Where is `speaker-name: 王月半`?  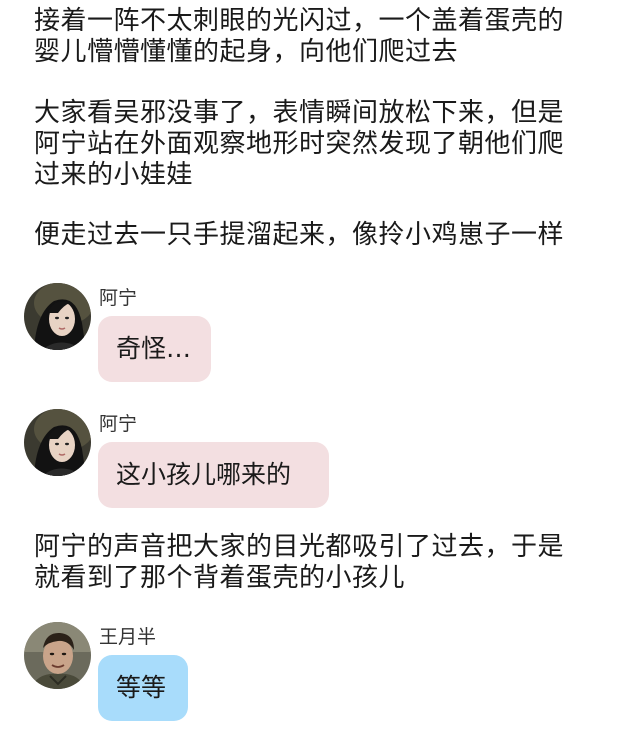 speaker-name: 王月半 is located at coordinates (128, 637).